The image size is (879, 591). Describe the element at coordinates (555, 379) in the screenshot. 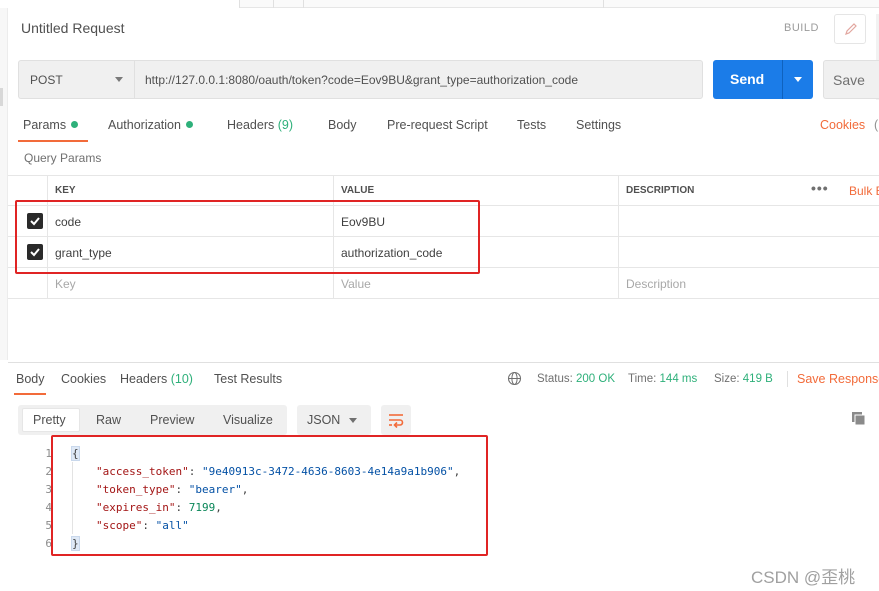

I see `status-label: Status:` at that location.